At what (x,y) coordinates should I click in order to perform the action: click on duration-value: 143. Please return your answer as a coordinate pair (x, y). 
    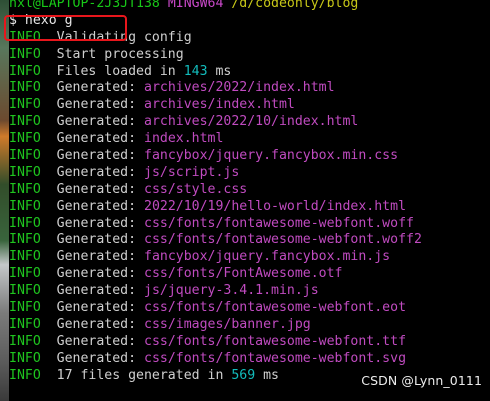
    Looking at the image, I should click on (195, 71).